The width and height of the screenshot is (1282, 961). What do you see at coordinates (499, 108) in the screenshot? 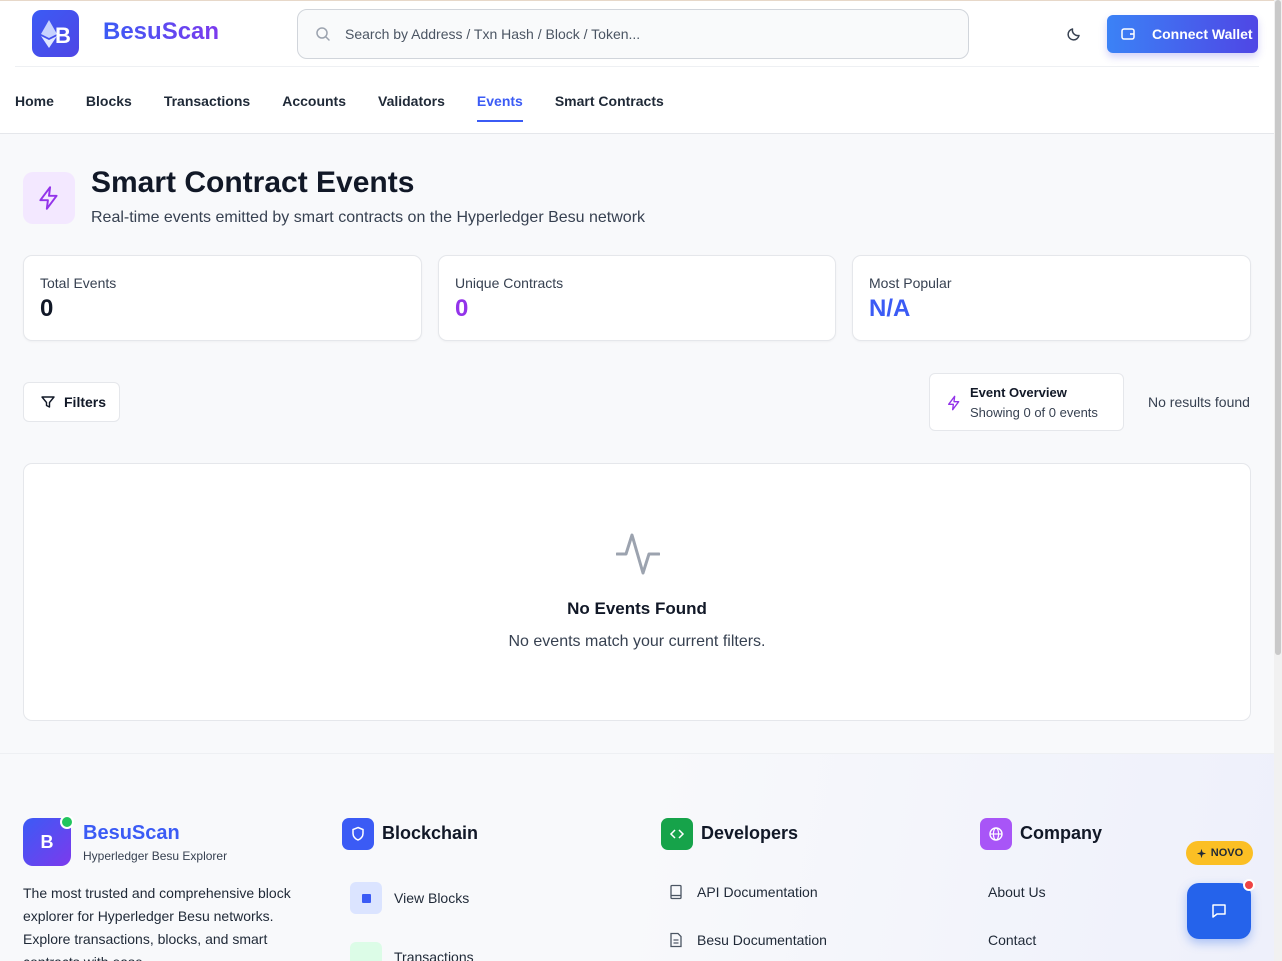
I see `nav-item-events: Events` at bounding box center [499, 108].